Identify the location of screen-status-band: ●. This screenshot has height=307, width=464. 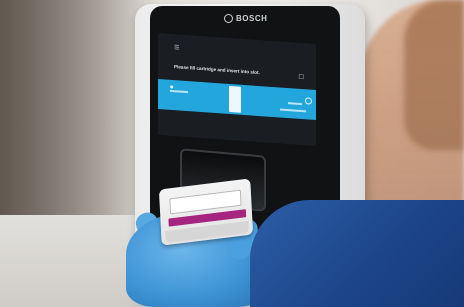
(237, 100).